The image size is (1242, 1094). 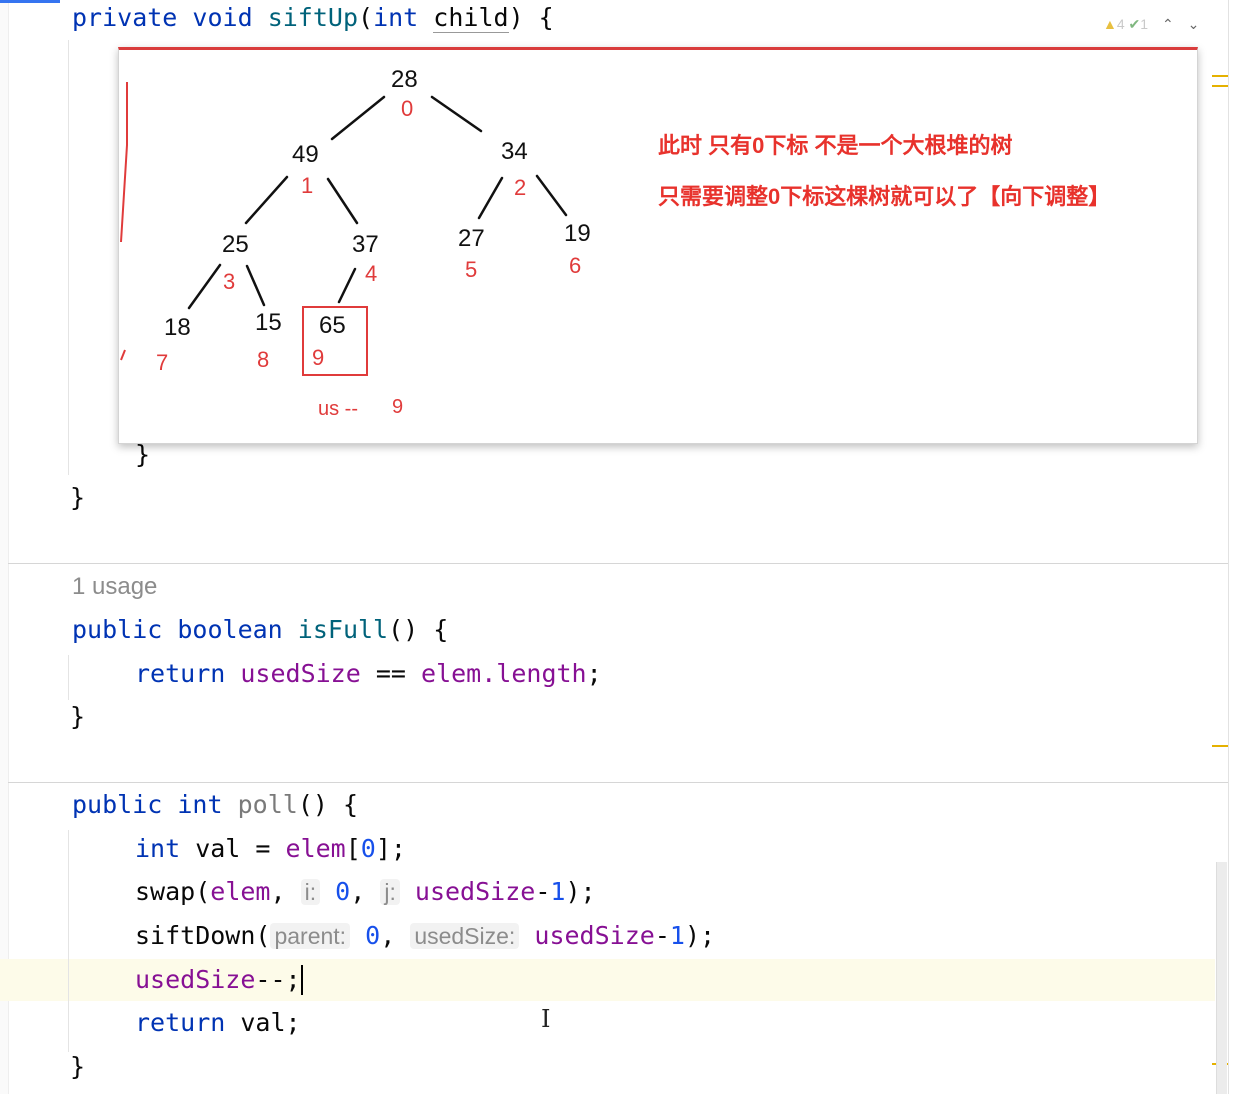 What do you see at coordinates (1194, 24) in the screenshot?
I see `chevron-down-icon: ⌄` at bounding box center [1194, 24].